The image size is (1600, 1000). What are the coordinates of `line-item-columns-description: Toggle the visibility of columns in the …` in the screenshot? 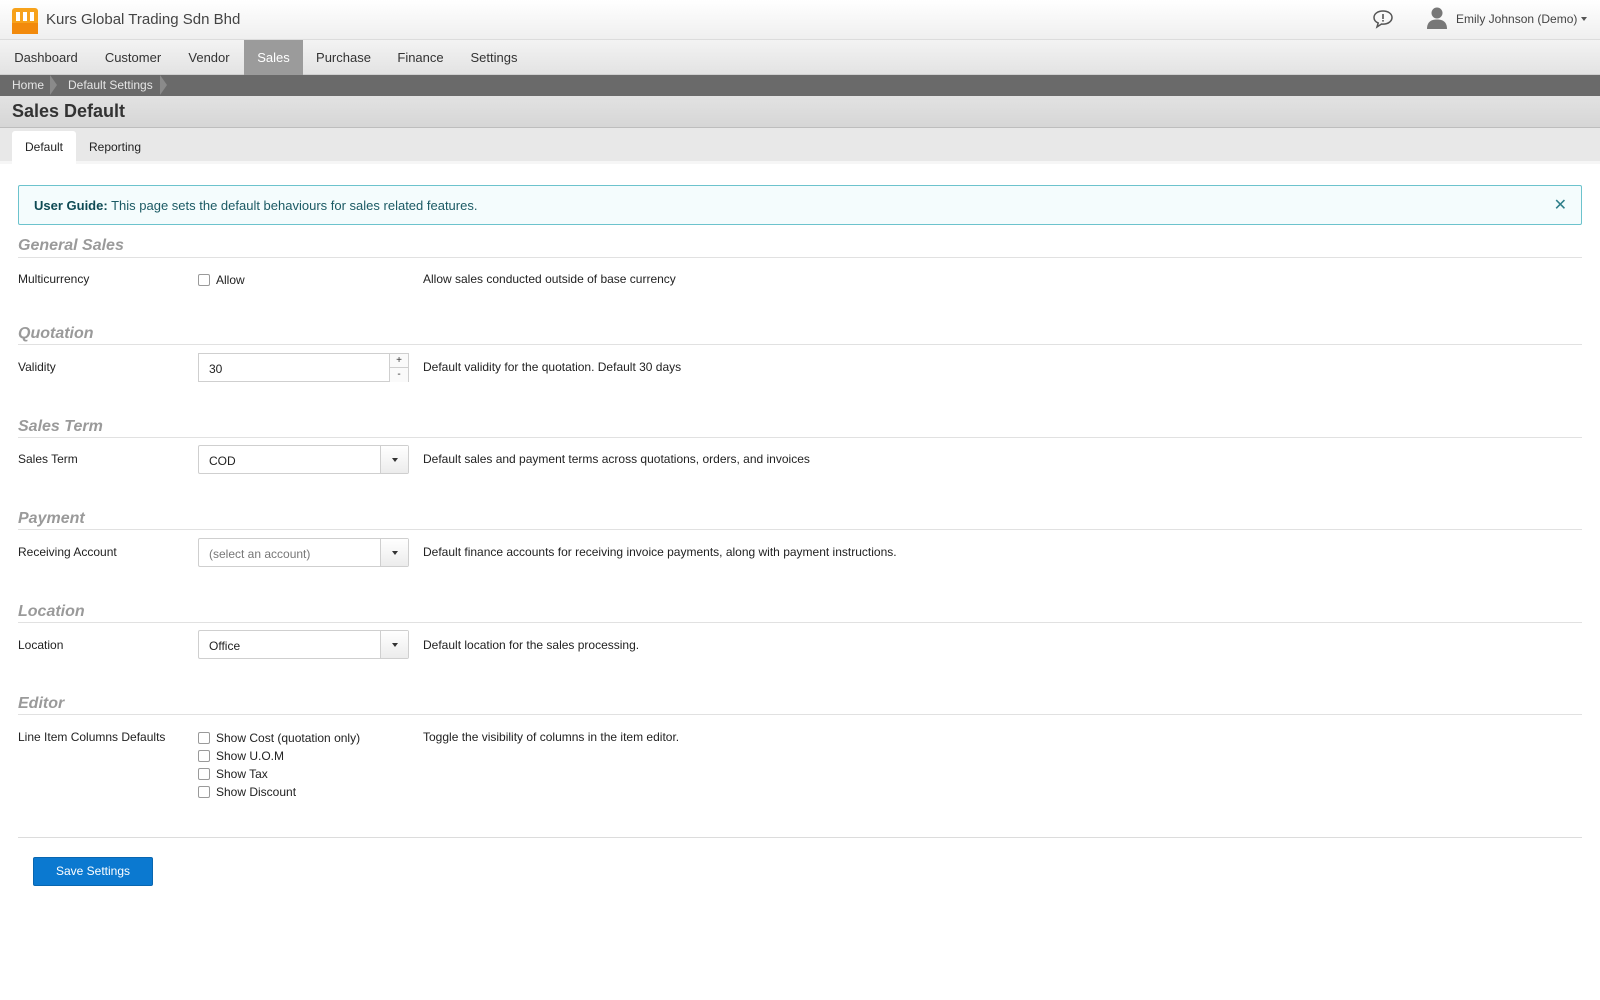 It's located at (551, 737).